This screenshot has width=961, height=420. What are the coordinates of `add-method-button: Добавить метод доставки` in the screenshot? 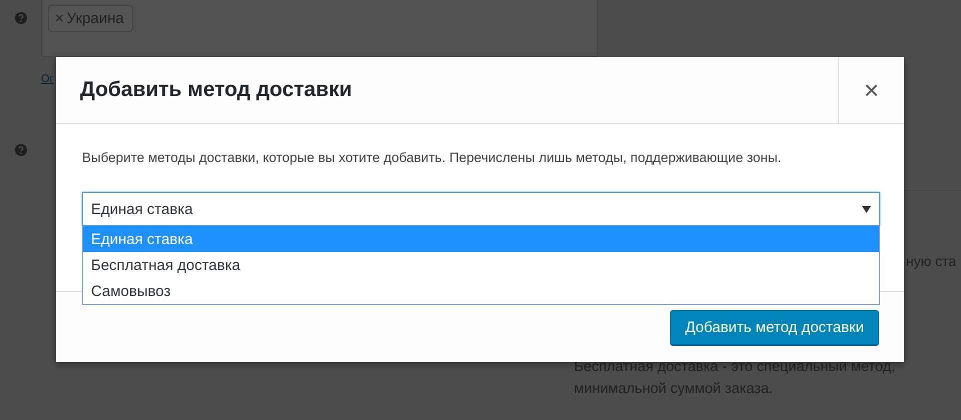 It's located at (774, 327).